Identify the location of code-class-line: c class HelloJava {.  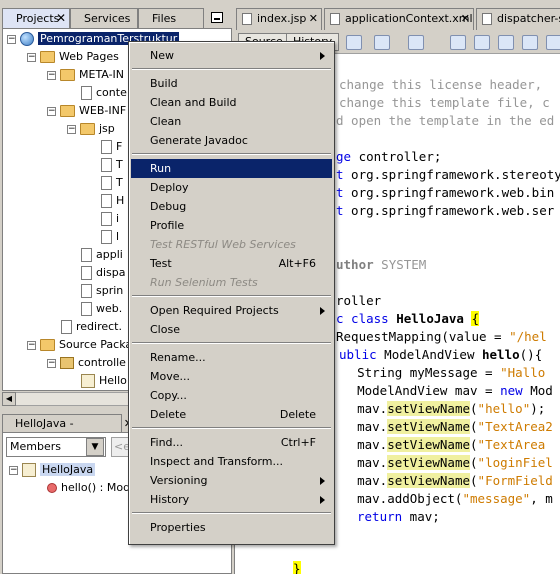
(408, 319).